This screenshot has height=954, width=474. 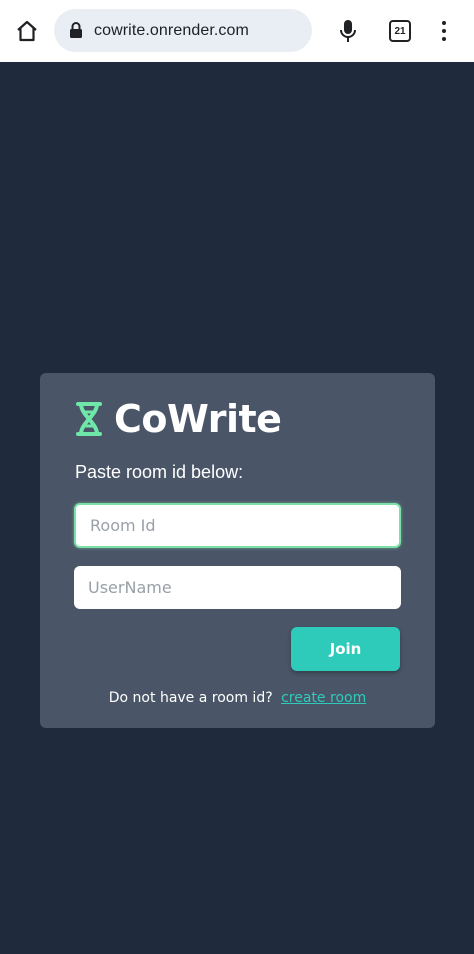 I want to click on join-button: Join, so click(x=345, y=649).